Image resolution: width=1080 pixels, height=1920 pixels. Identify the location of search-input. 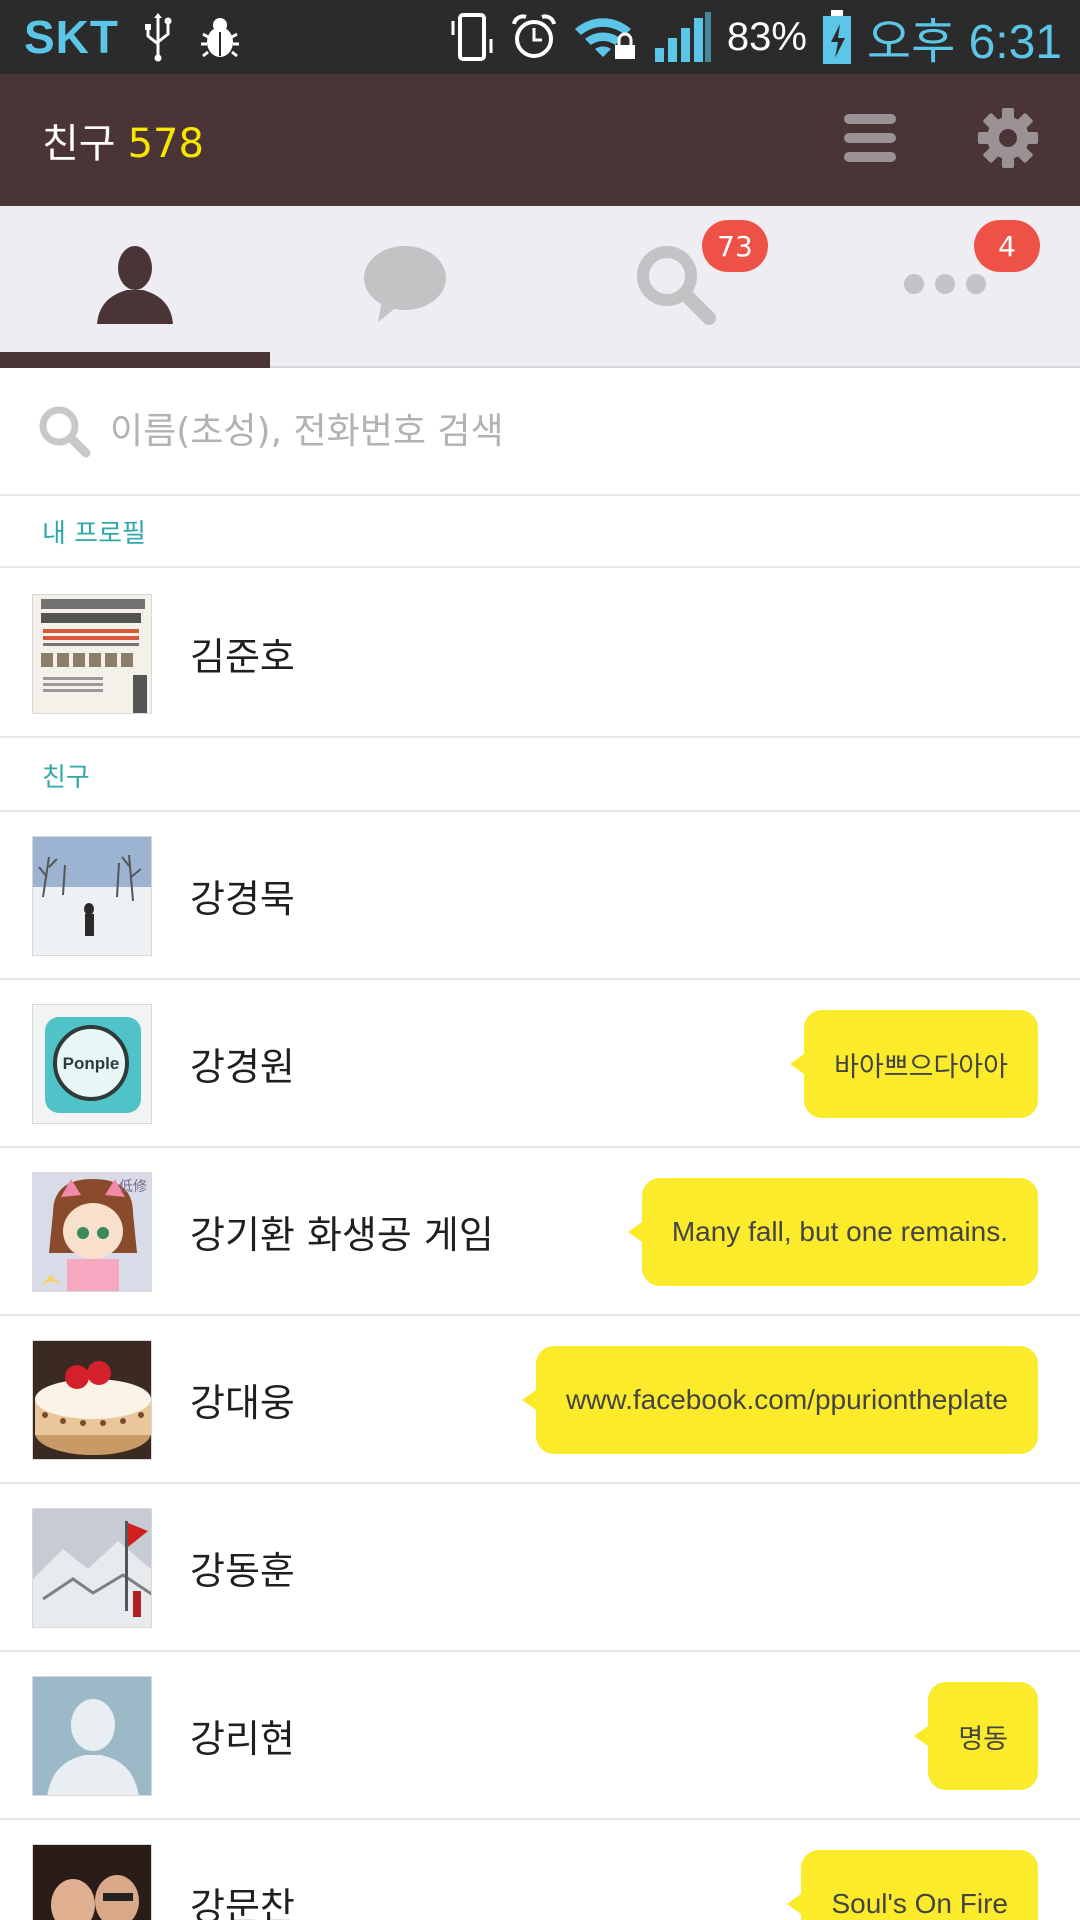
(560, 431).